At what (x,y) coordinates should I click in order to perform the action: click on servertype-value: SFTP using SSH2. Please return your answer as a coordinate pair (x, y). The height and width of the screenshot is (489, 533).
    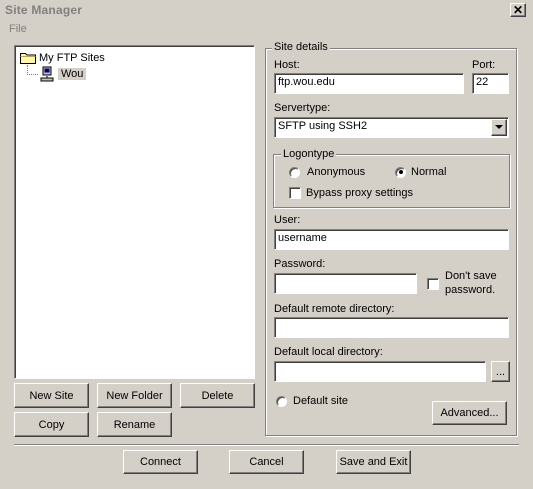
    Looking at the image, I should click on (323, 126).